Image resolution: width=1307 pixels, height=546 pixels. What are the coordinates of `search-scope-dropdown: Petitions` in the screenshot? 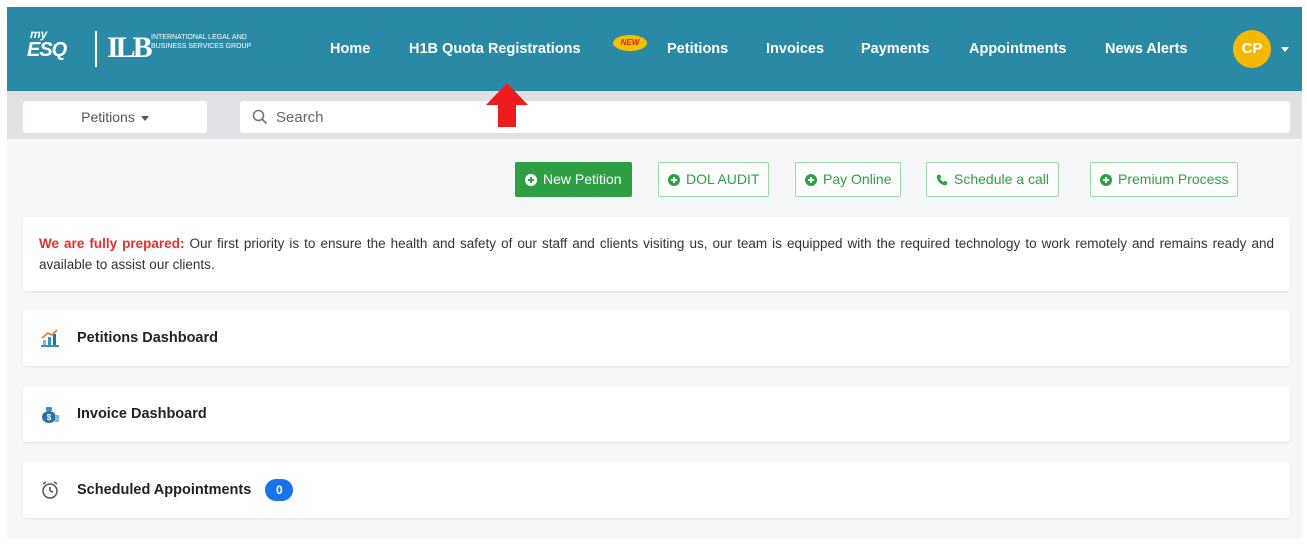 It's located at (115, 117).